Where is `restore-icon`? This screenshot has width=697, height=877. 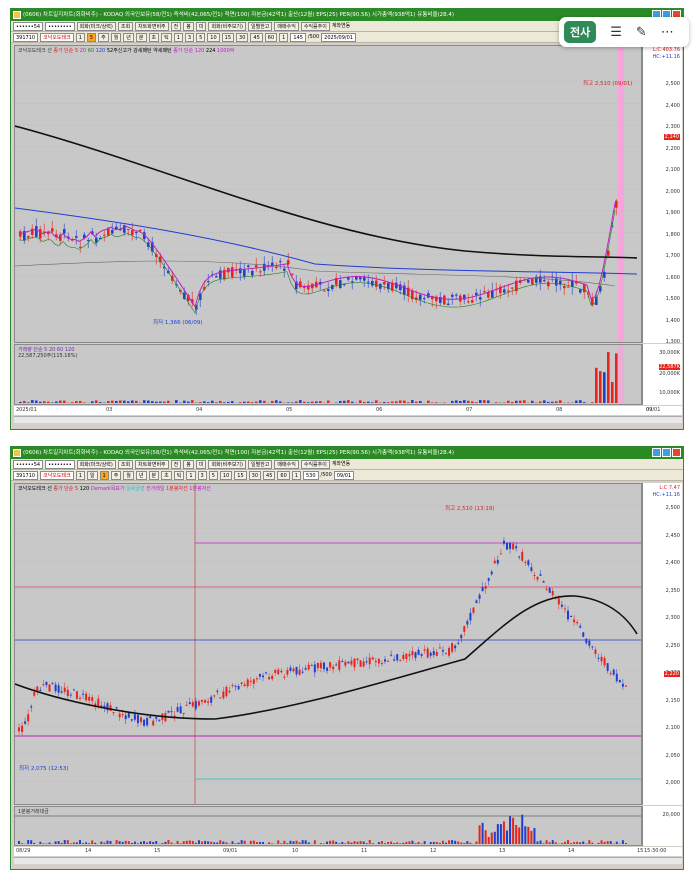
restore-icon is located at coordinates (666, 452).